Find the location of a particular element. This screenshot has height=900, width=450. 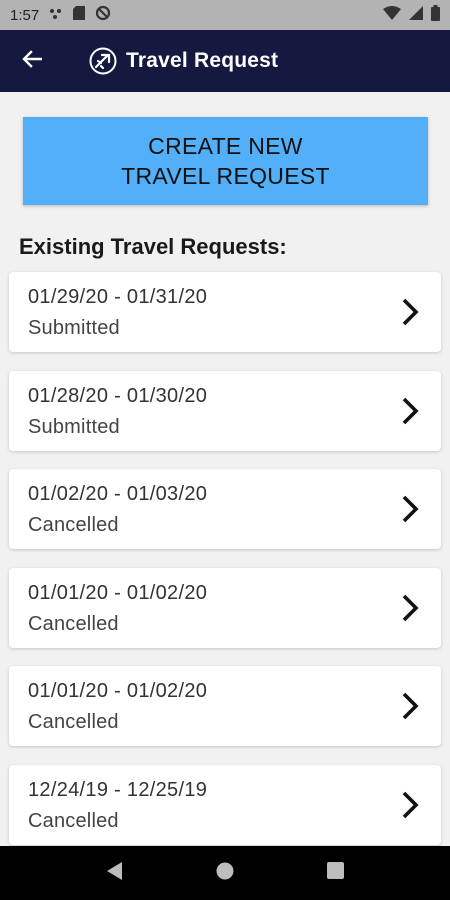

request-dates: 01/29/20 - 01/31/20 is located at coordinates (118, 297).